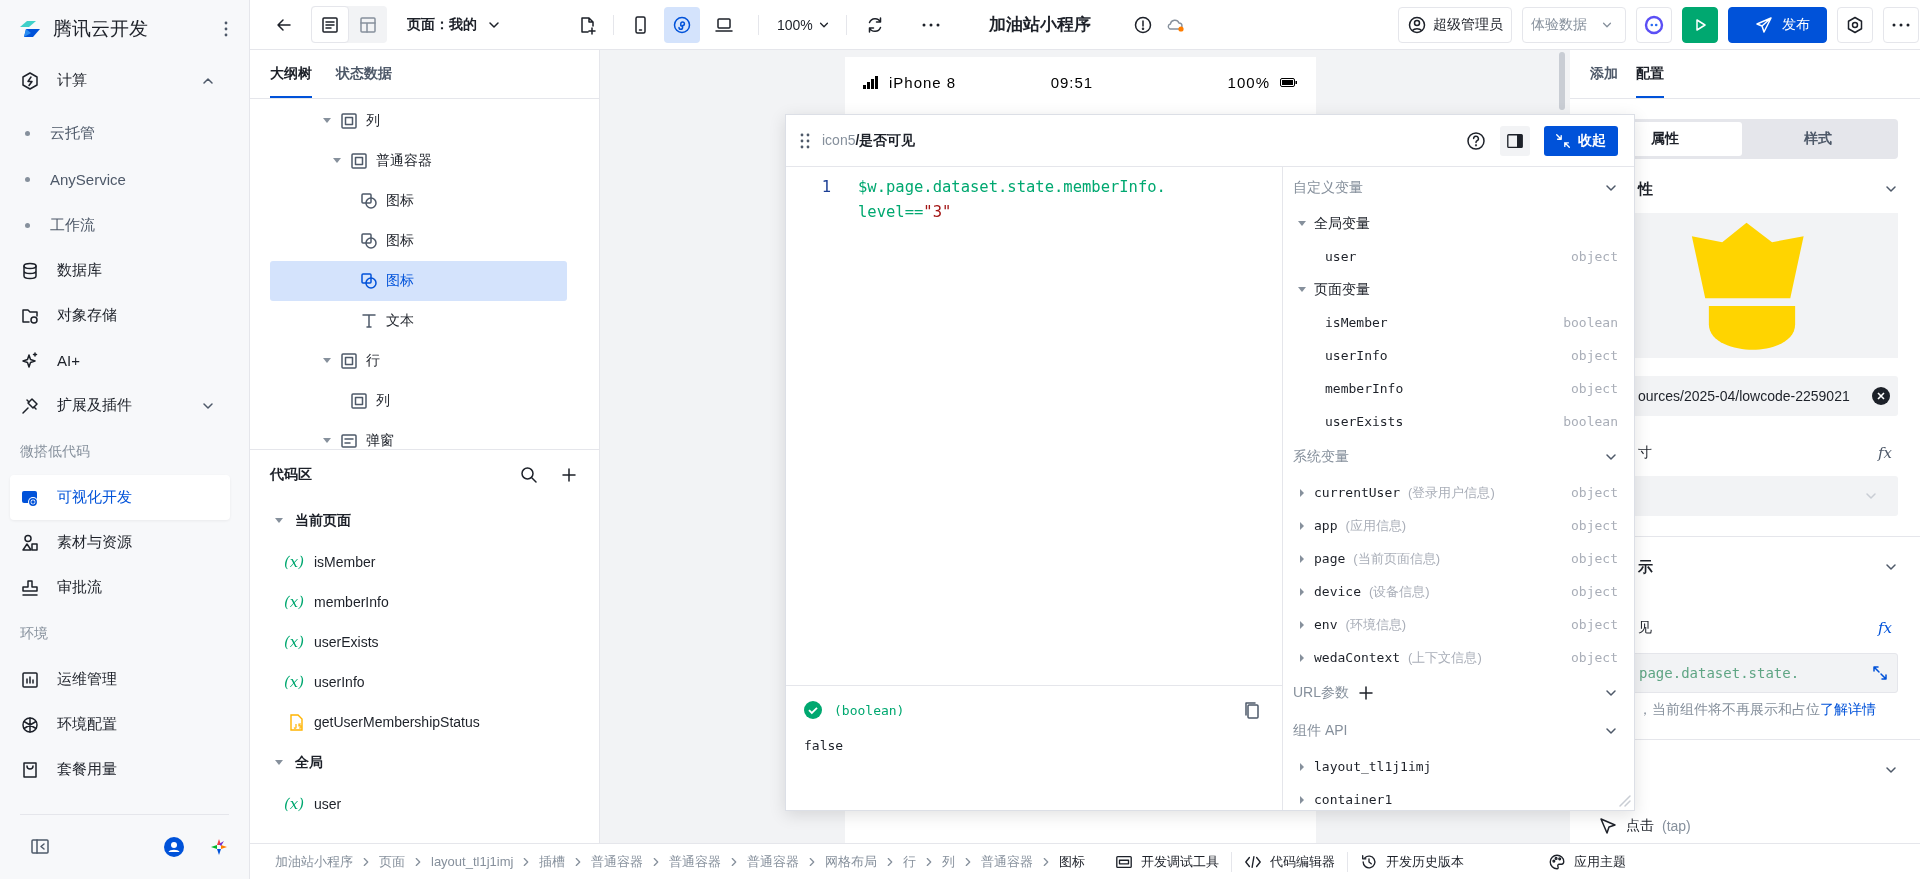  I want to click on sidebar-right-icon, so click(1515, 140).